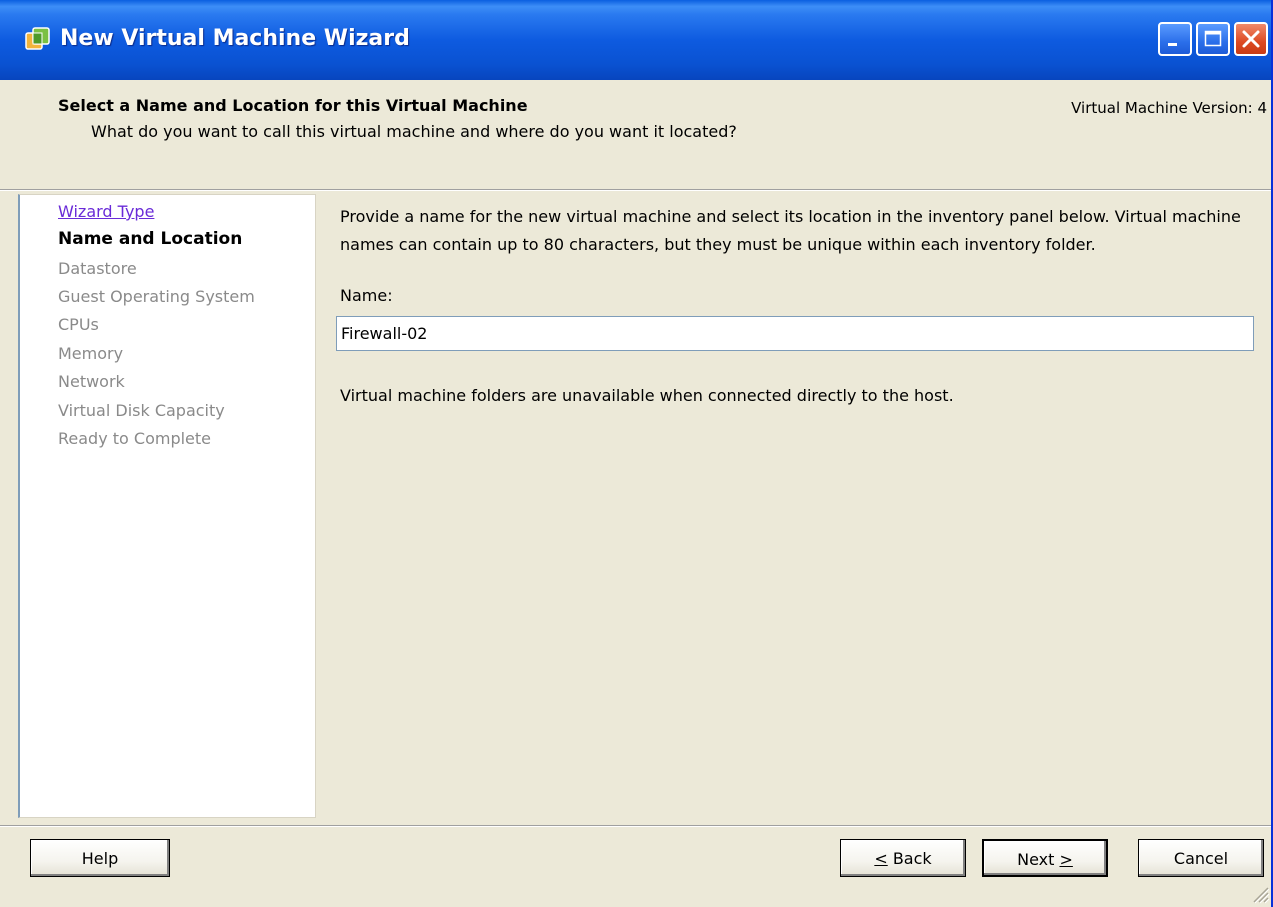  What do you see at coordinates (91, 353) in the screenshot?
I see `step-memory: Memory` at bounding box center [91, 353].